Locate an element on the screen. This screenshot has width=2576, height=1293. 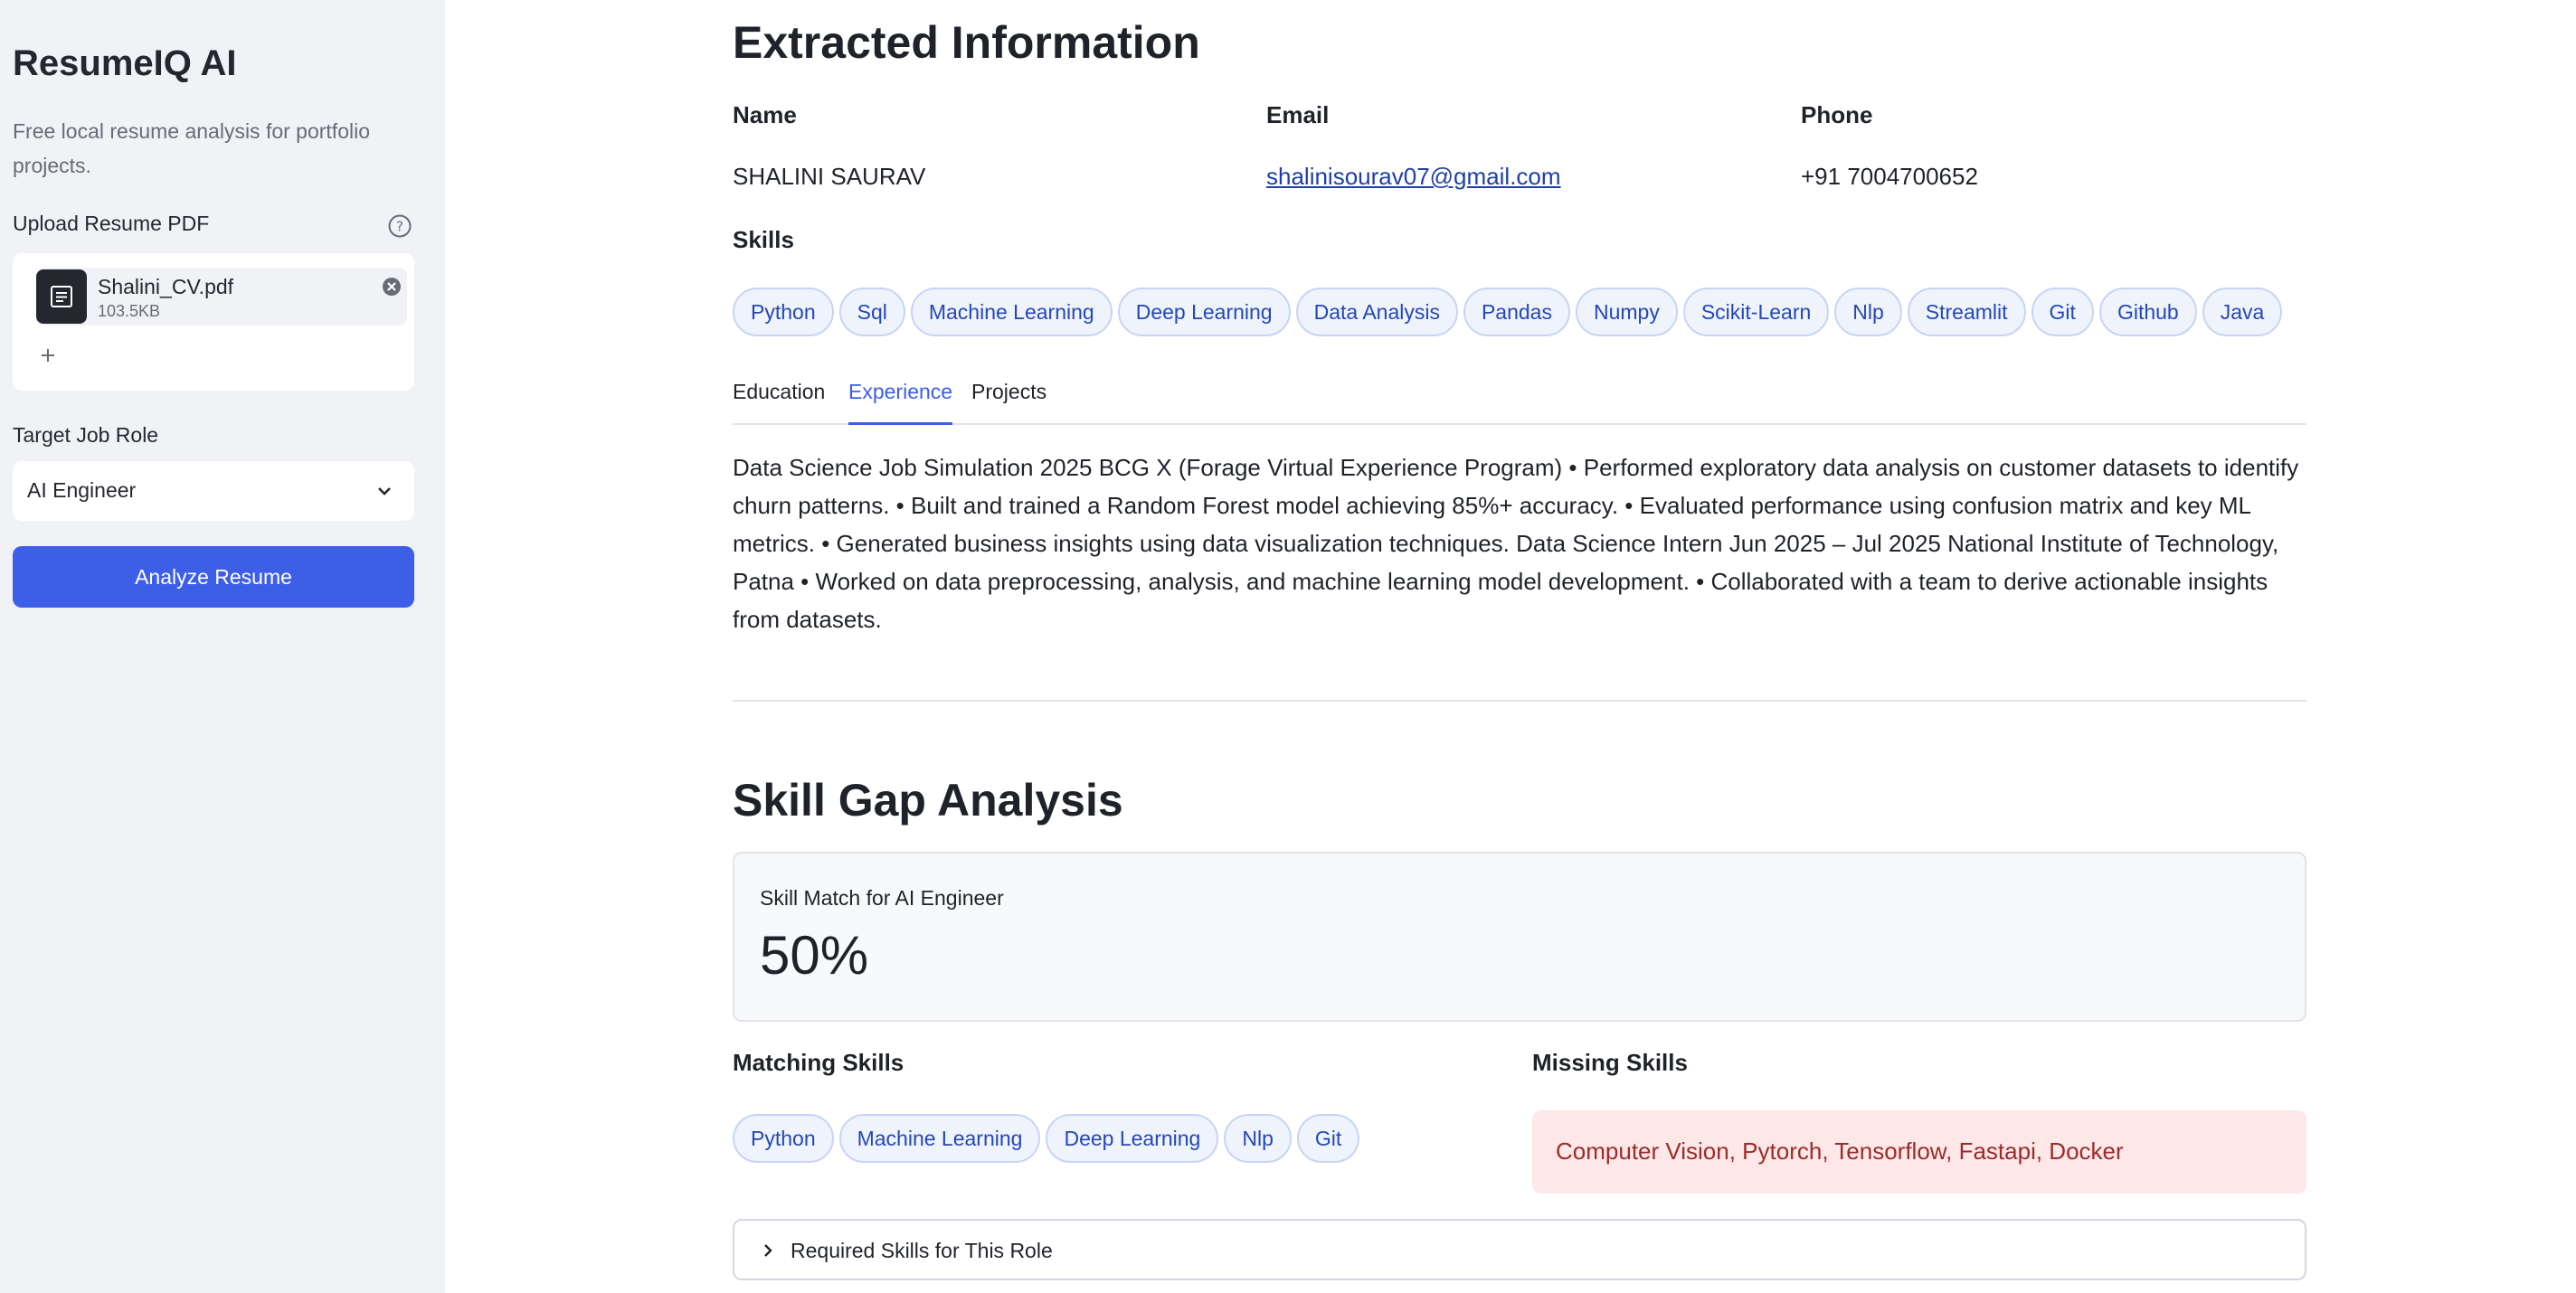
expander-label: Required Skills for This Role is located at coordinates (922, 1250).